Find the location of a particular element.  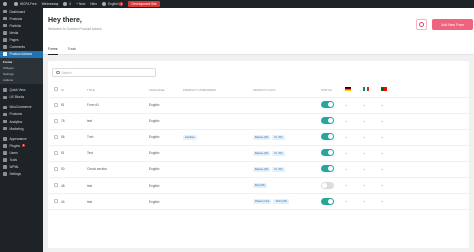

admin-bar-nitro: Nitro is located at coordinates (93, 4).